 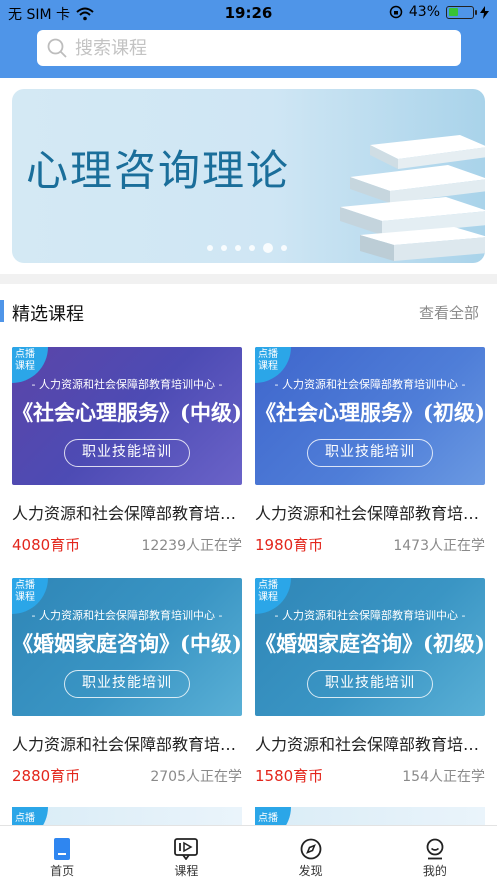 What do you see at coordinates (453, 12) in the screenshot?
I see `battery-fill` at bounding box center [453, 12].